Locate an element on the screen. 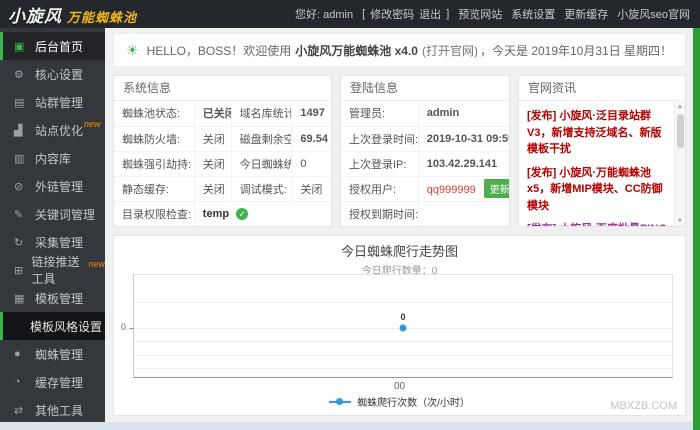 This screenshot has height=430, width=700. sidebar-item-template-manage: ▦ 模板管理 is located at coordinates (52, 298).